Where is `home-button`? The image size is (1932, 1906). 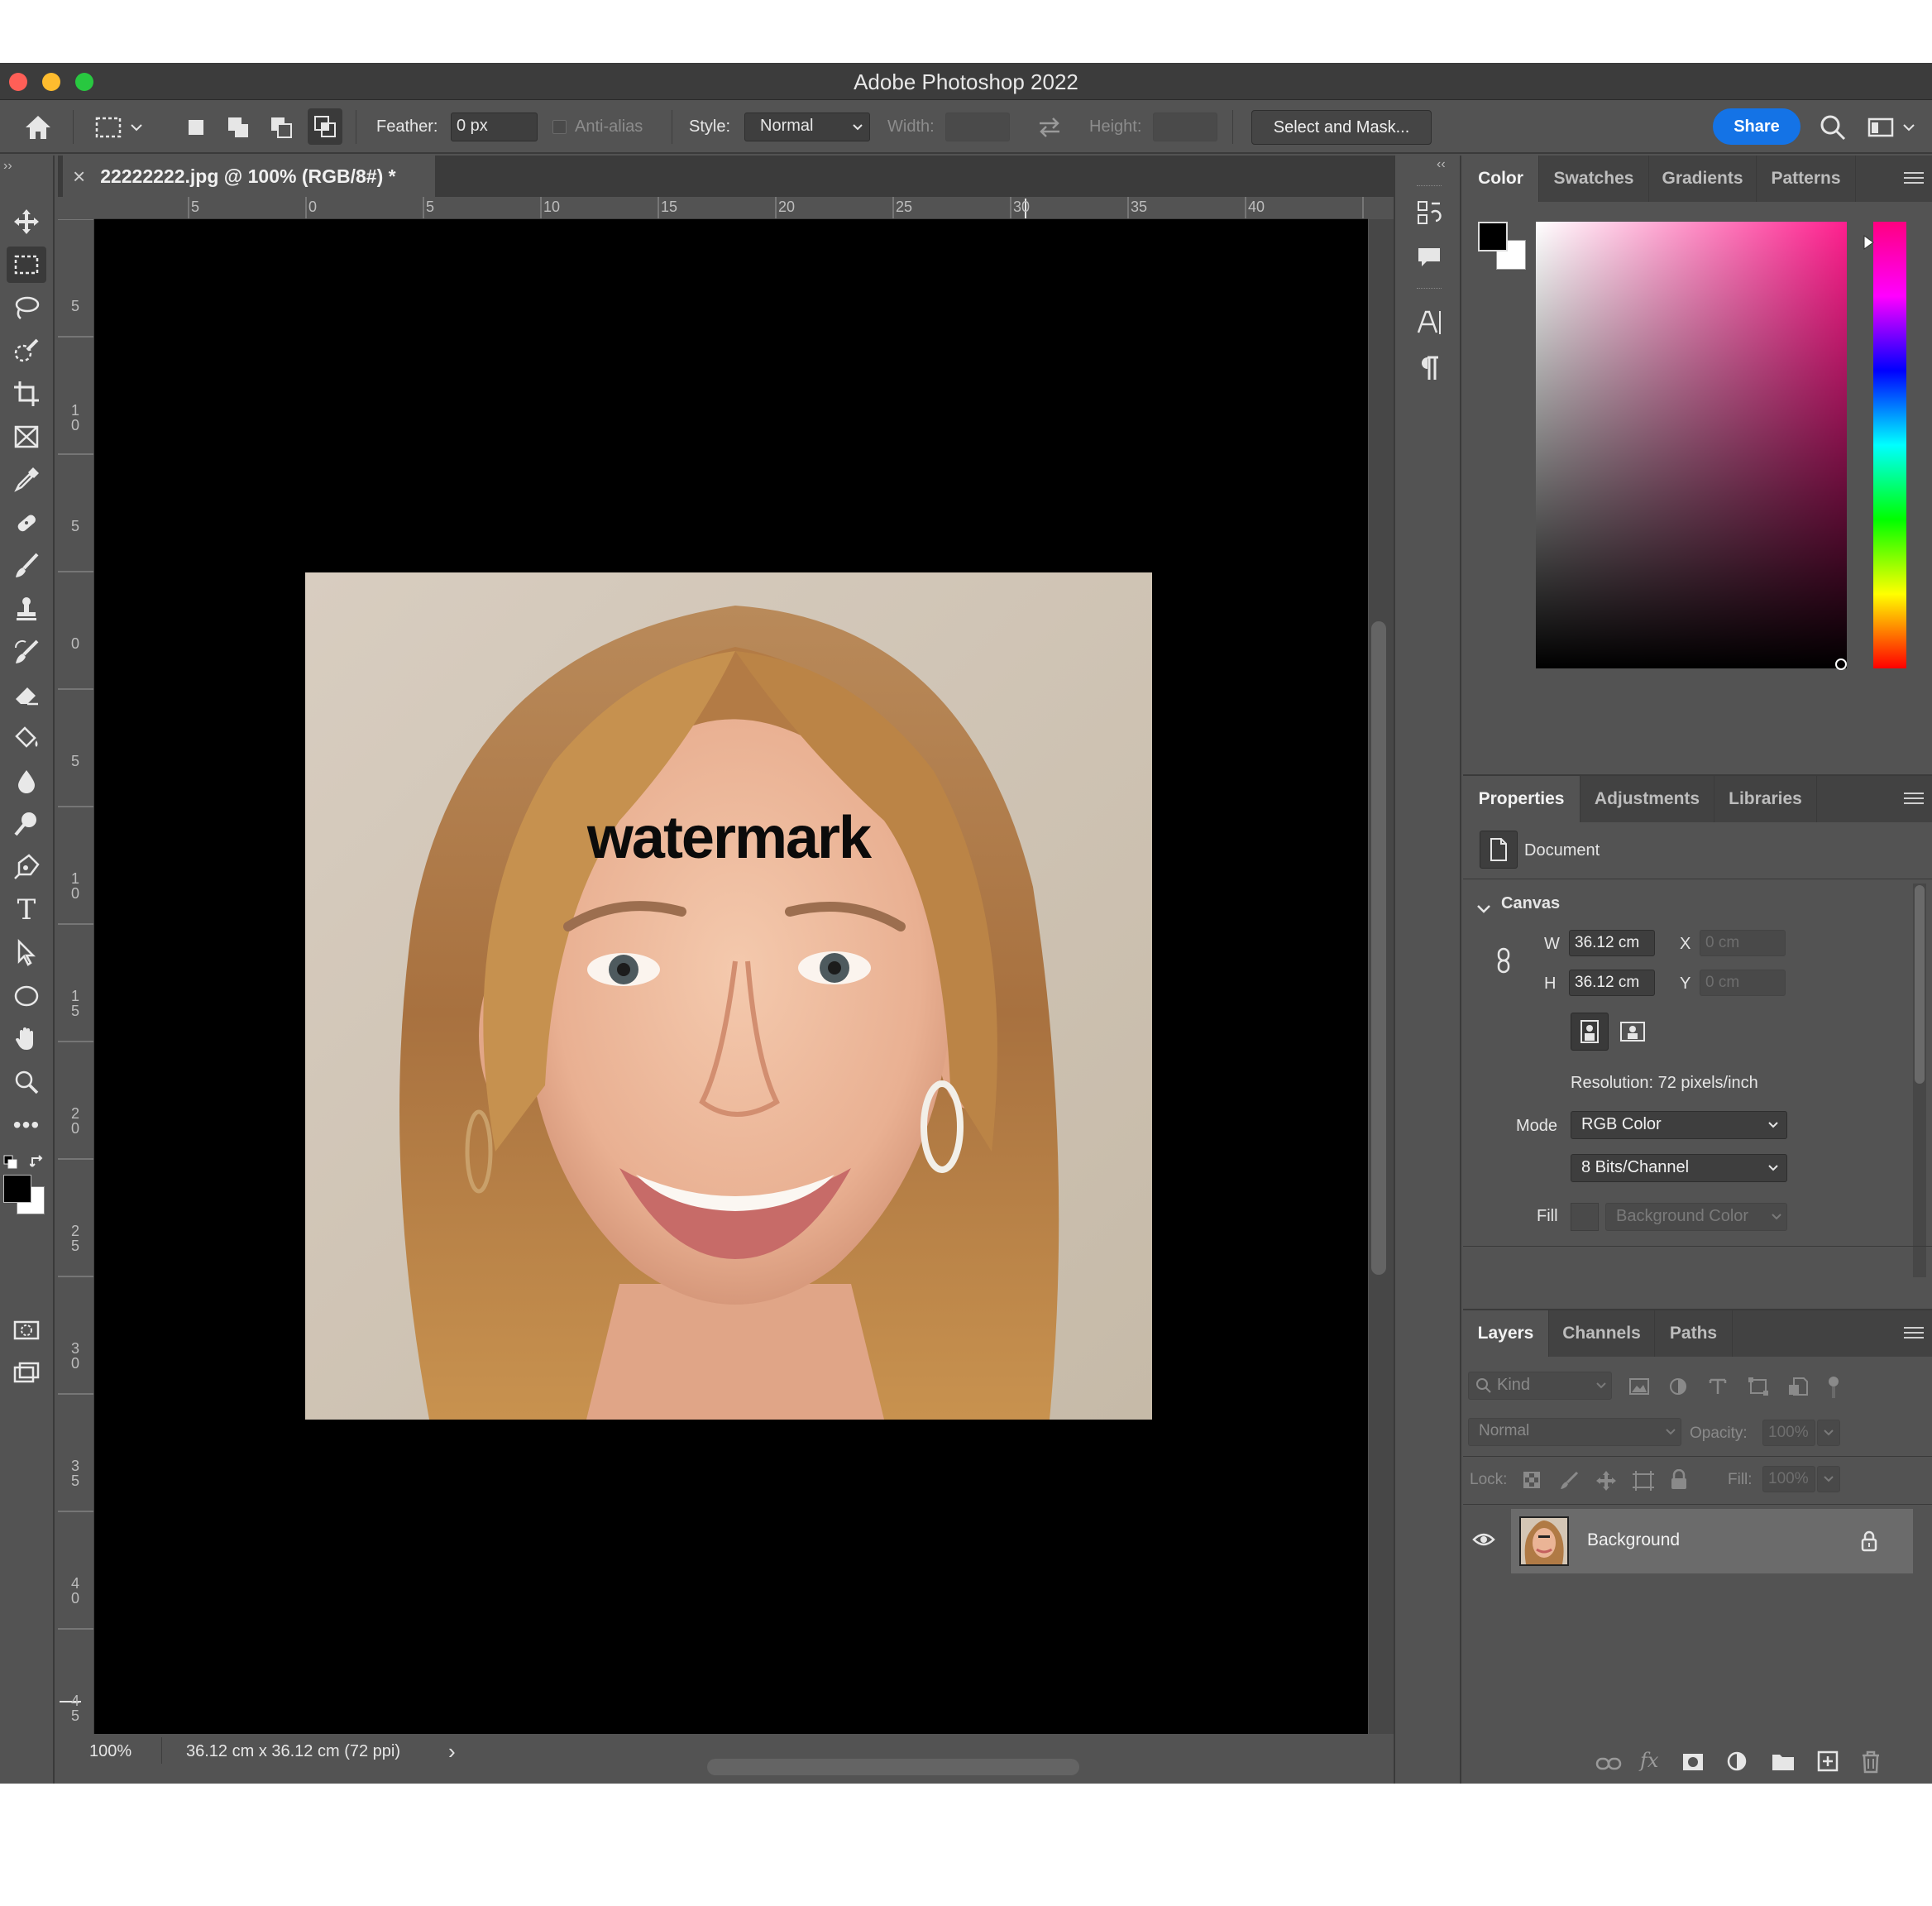 home-button is located at coordinates (38, 127).